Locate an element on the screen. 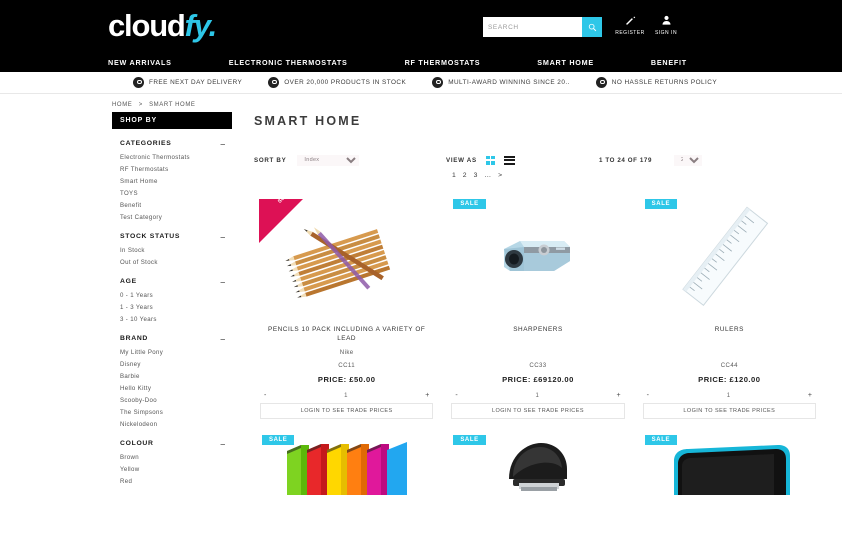 The height and width of the screenshot is (533, 842). filter-group-header-stock-status: STOCK STATUS – is located at coordinates (172, 236).